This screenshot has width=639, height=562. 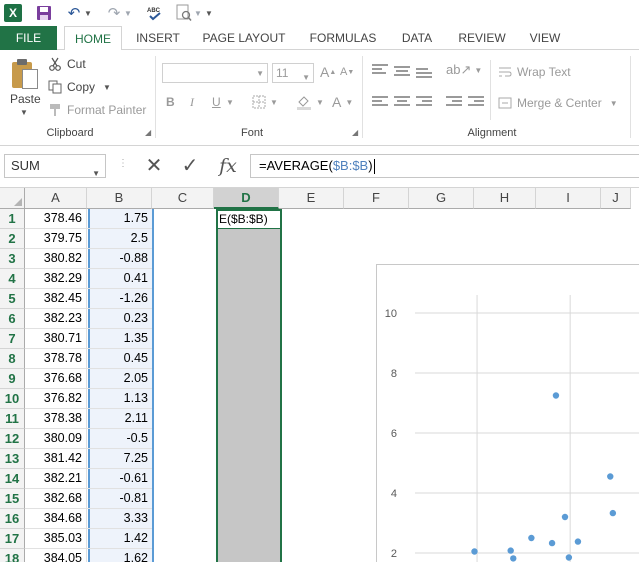 I want to click on selected-column-d, so click(x=249, y=385).